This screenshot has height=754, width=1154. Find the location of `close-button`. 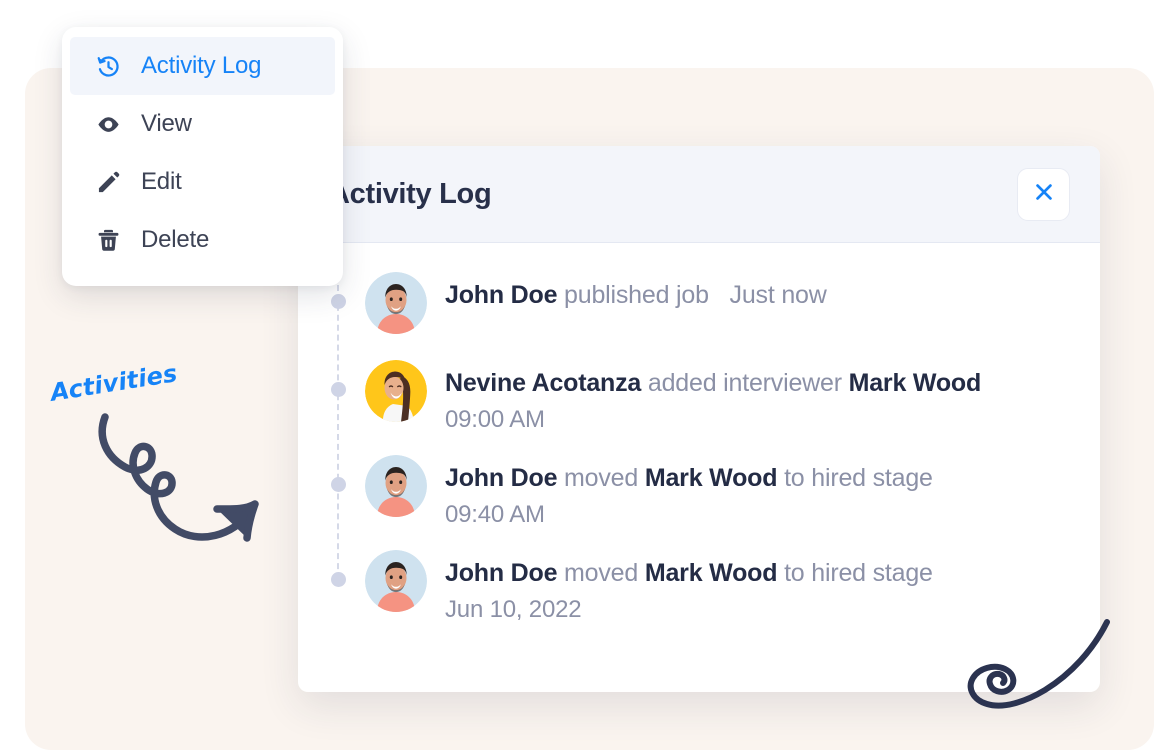

close-button is located at coordinates (1043, 194).